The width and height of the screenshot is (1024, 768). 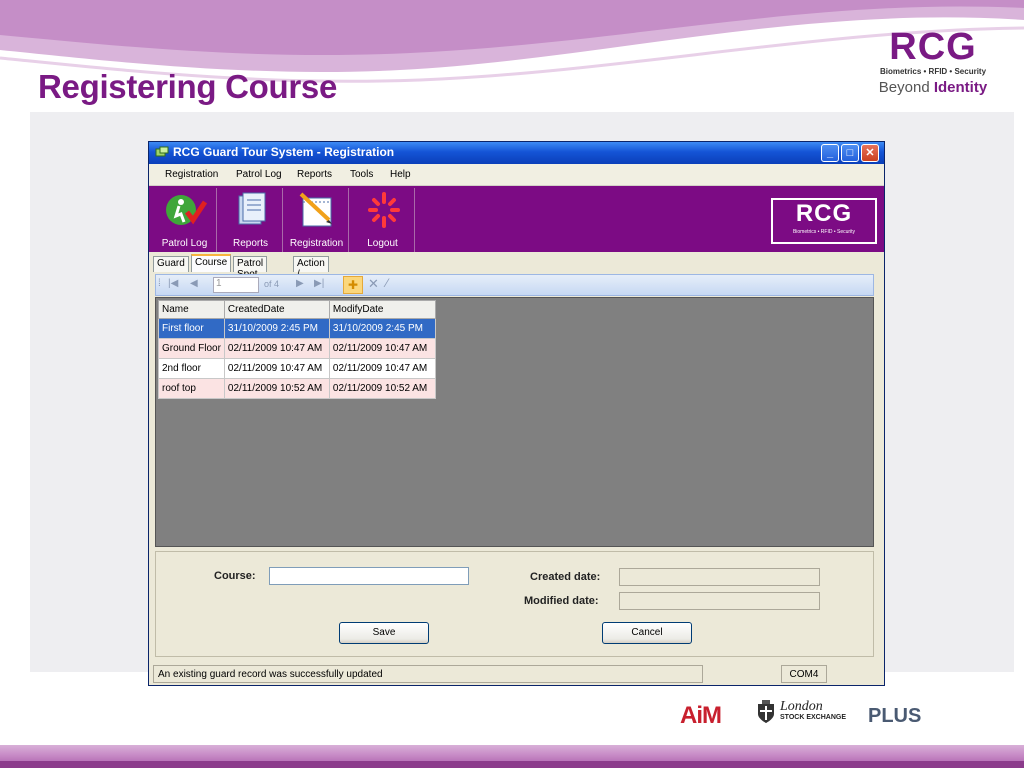 I want to click on crest-icon, so click(x=766, y=711).